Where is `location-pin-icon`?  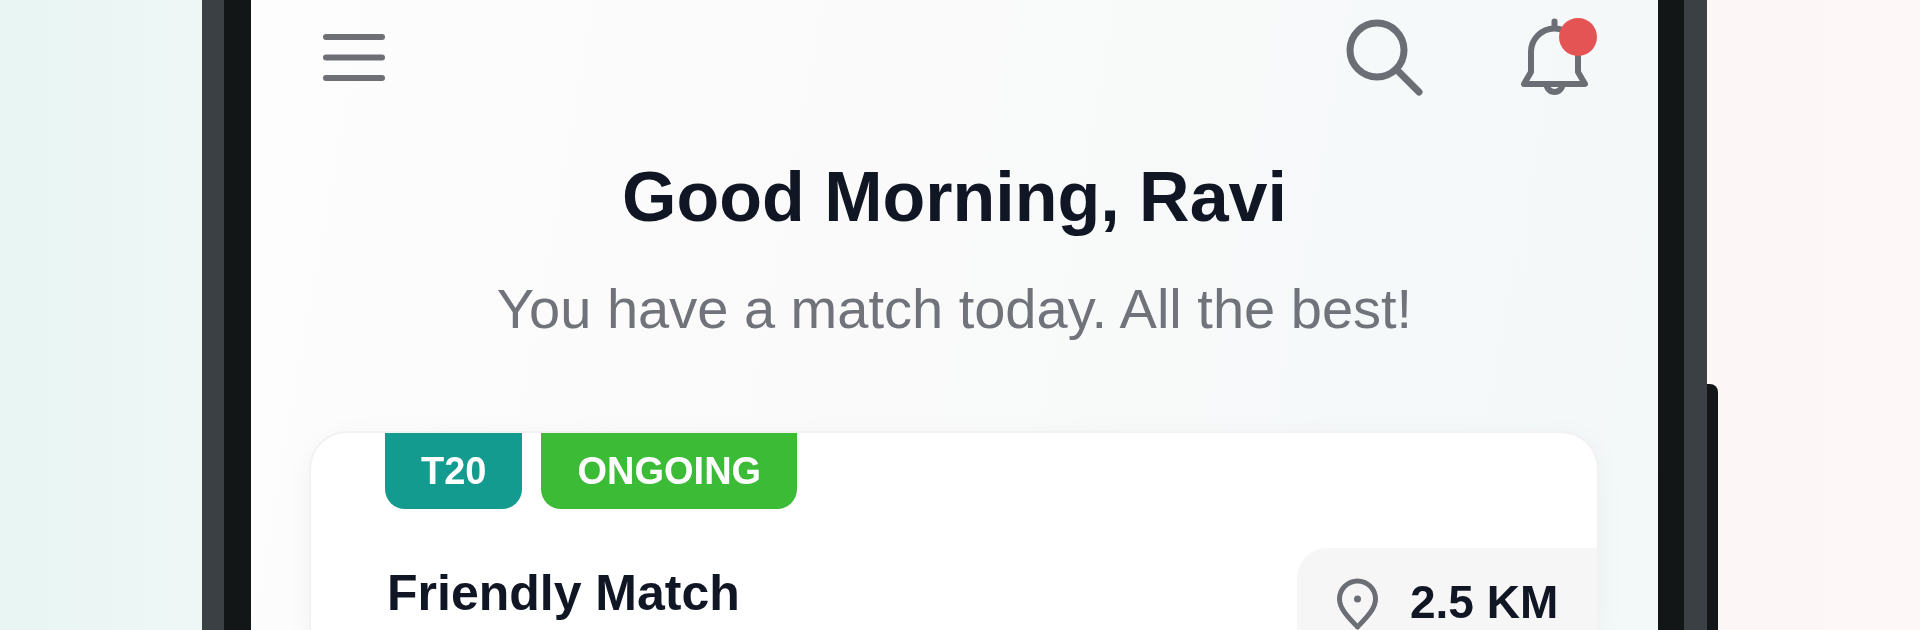 location-pin-icon is located at coordinates (1357, 603).